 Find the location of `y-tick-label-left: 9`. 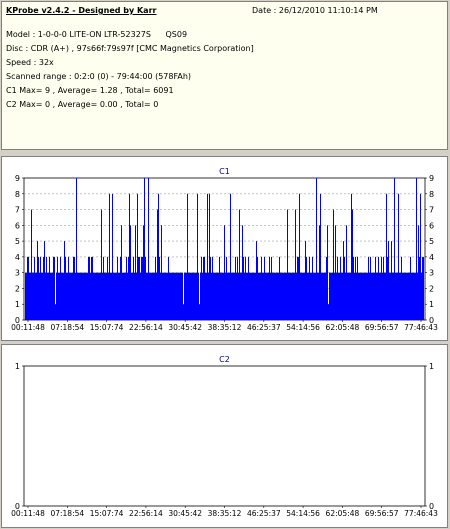

y-tick-label-left: 9 is located at coordinates (17, 178).